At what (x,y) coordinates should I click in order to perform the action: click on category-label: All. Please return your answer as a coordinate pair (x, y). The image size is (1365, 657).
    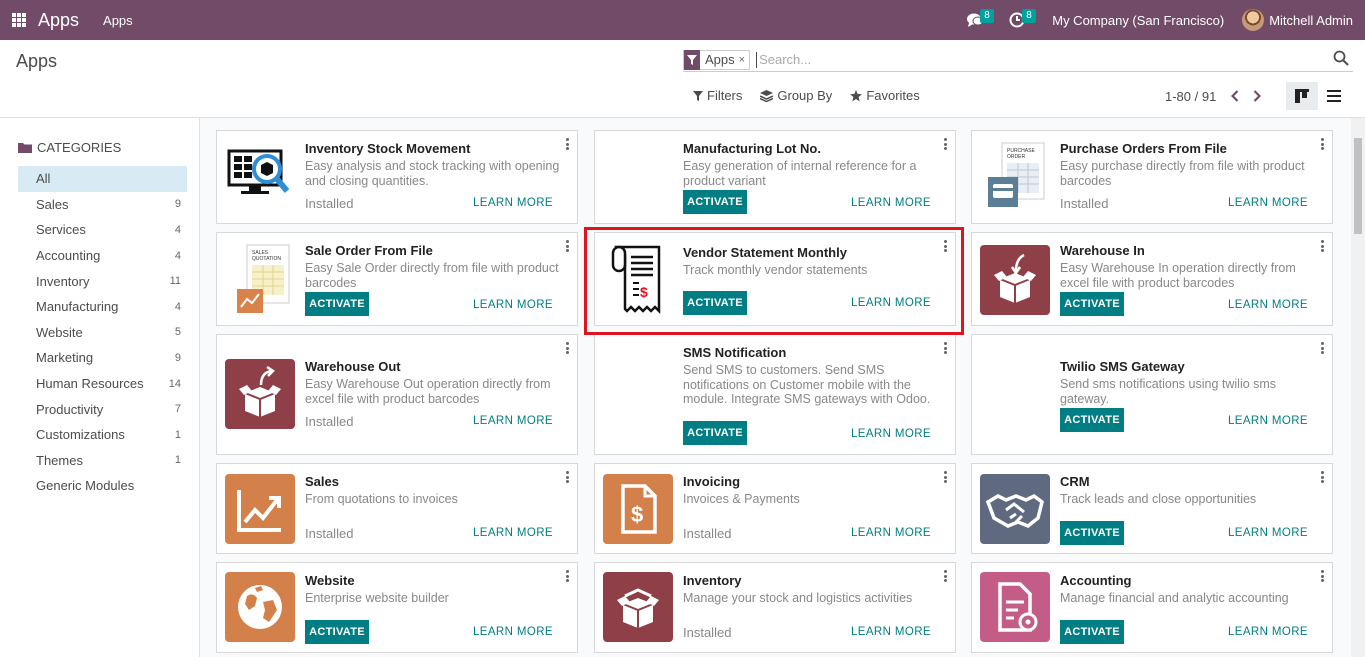
    Looking at the image, I should click on (43, 179).